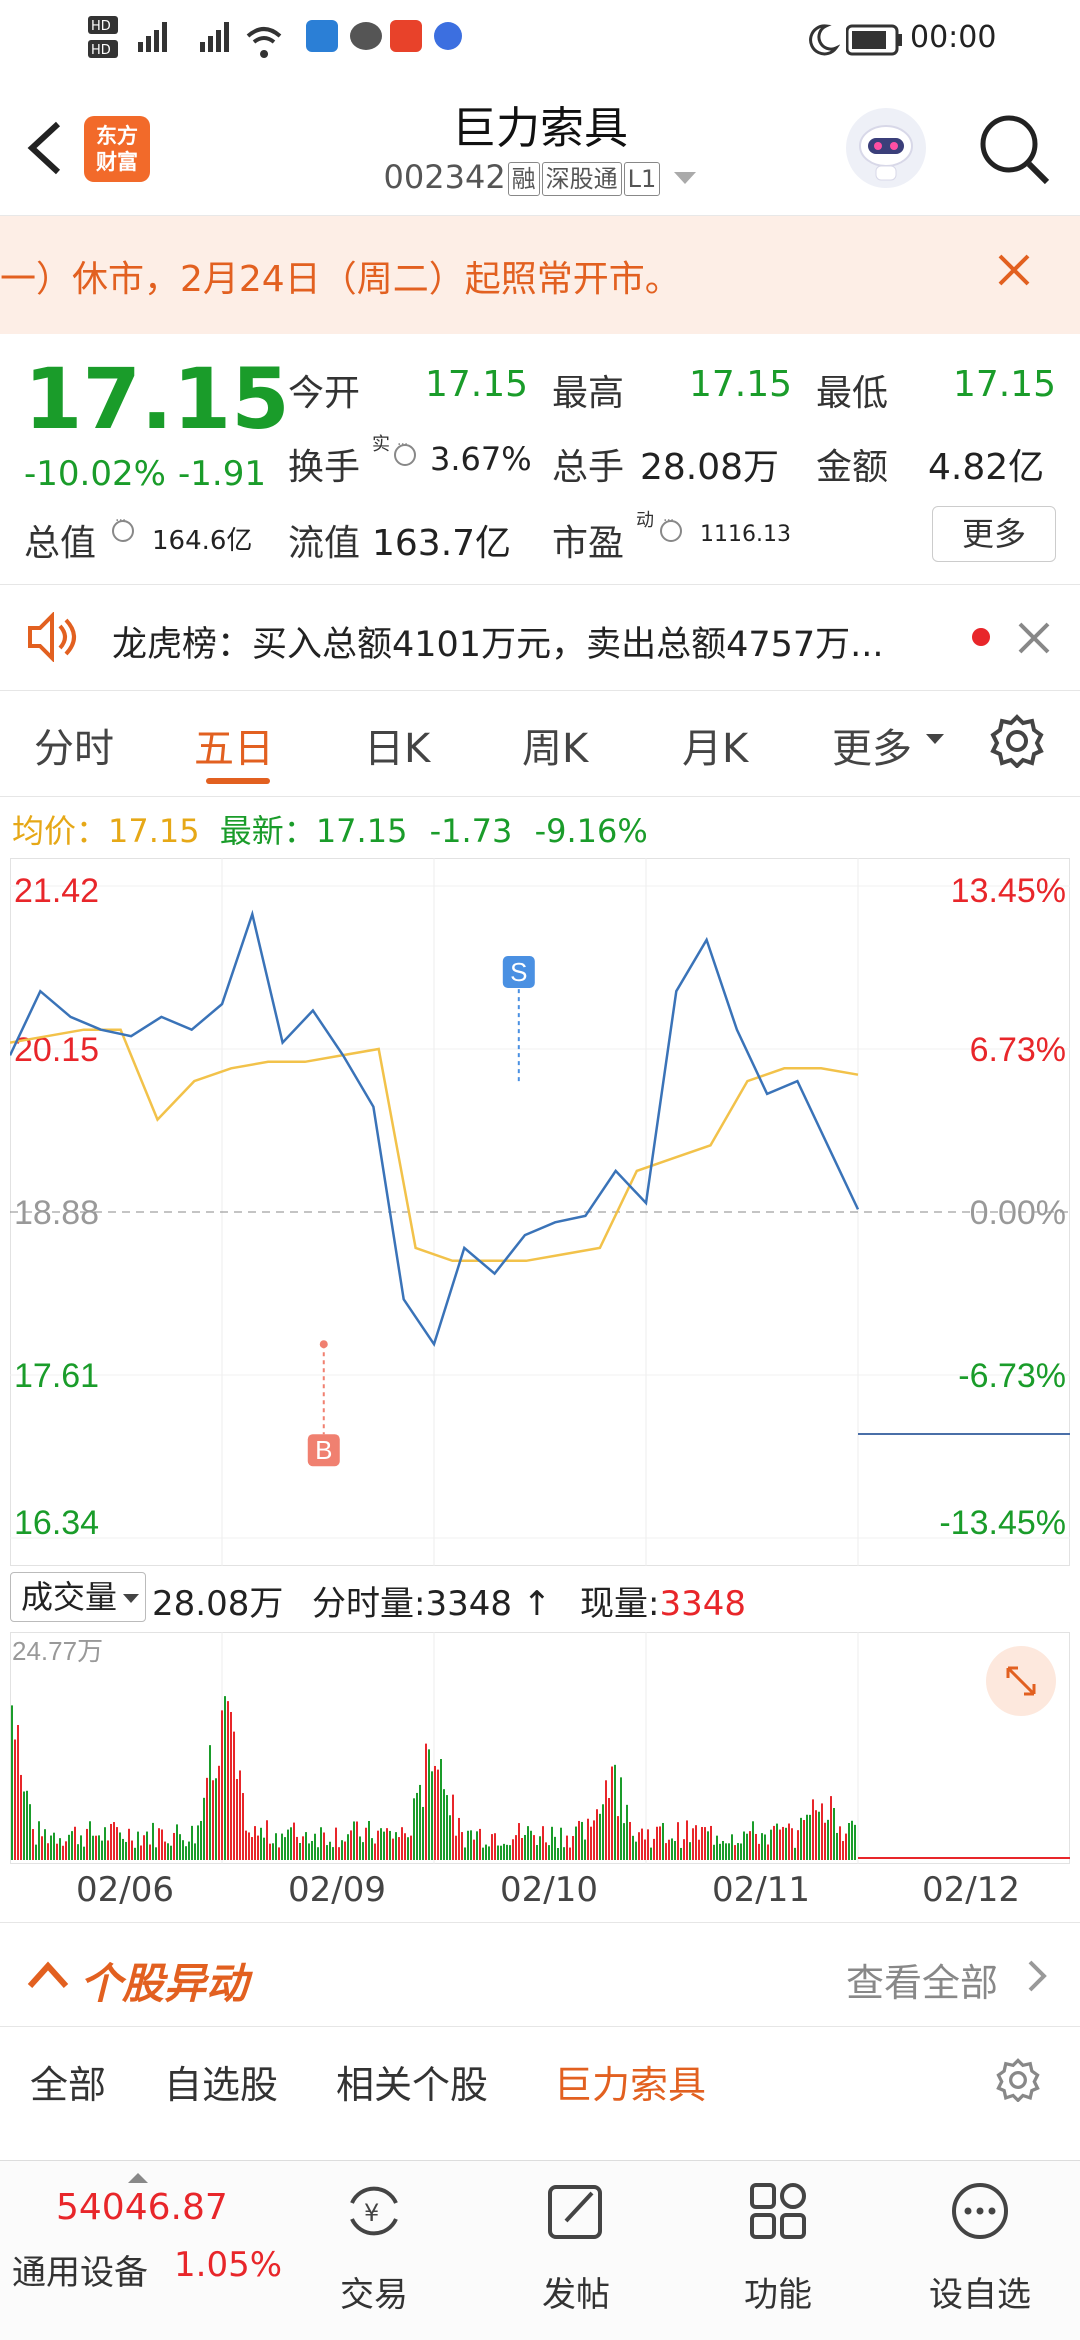  I want to click on logo-text: 东方财富, so click(117, 149).